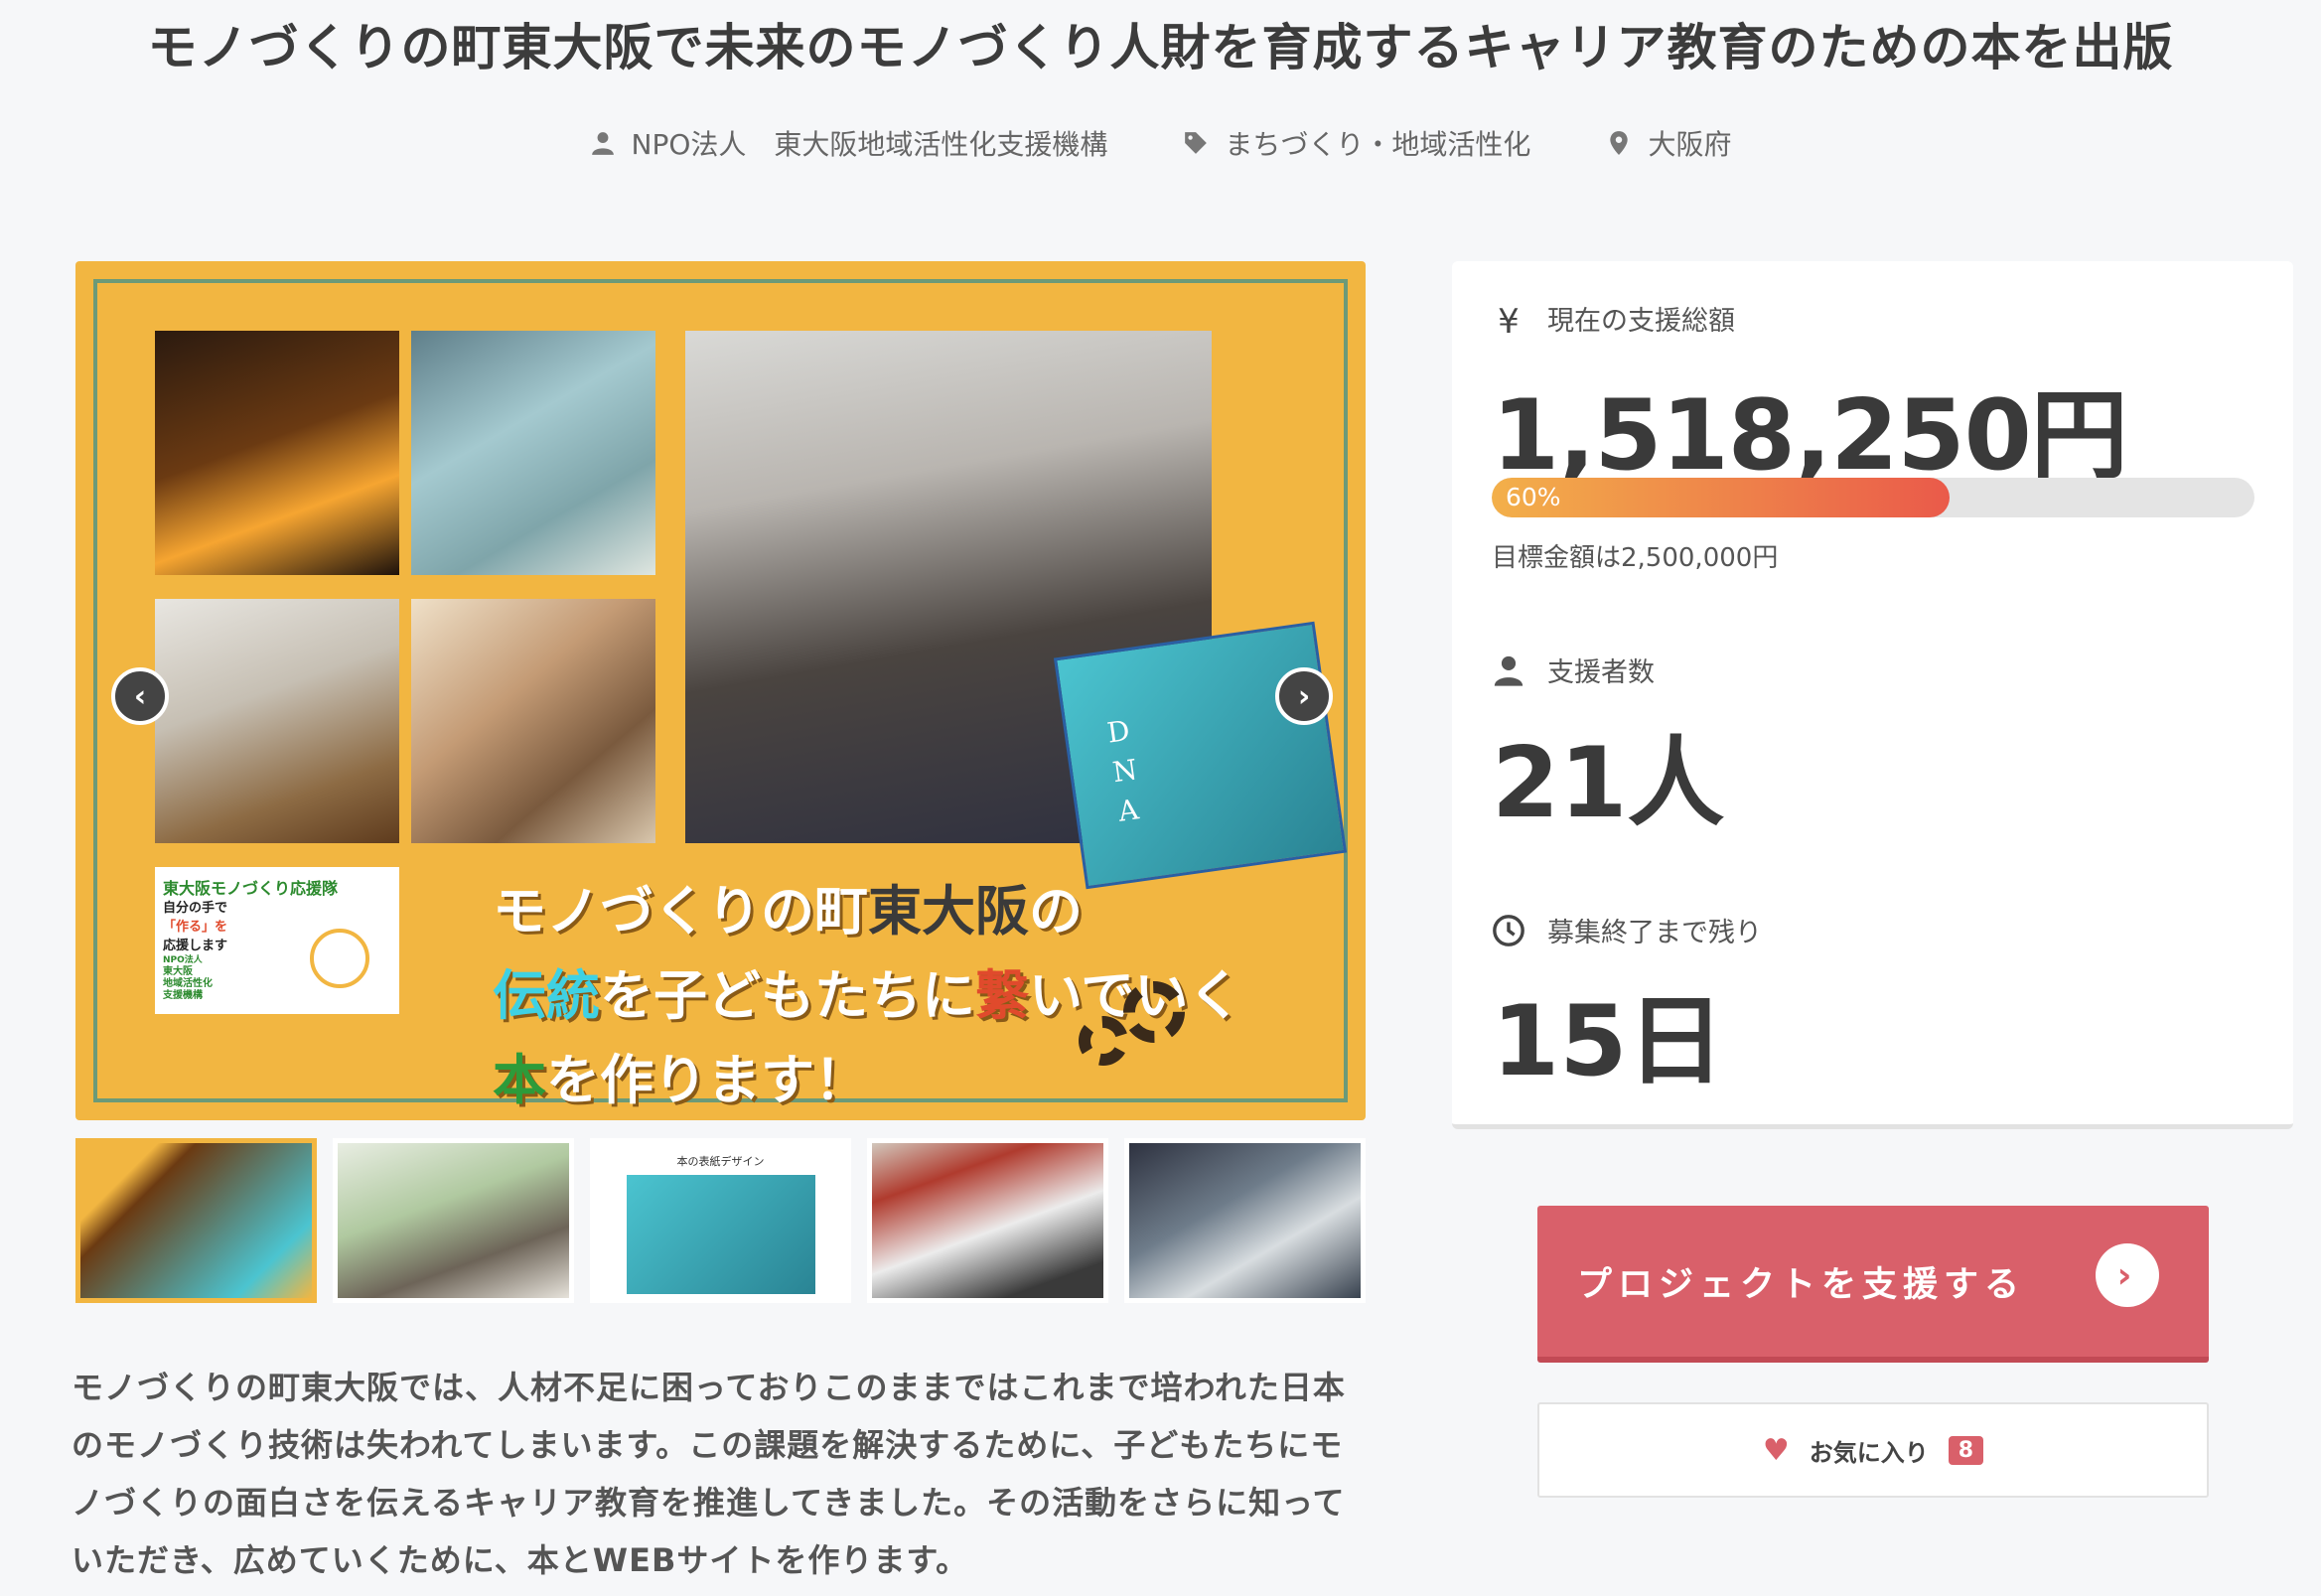  I want to click on remaining-label-row: 募集終了まで残り, so click(1627, 930).